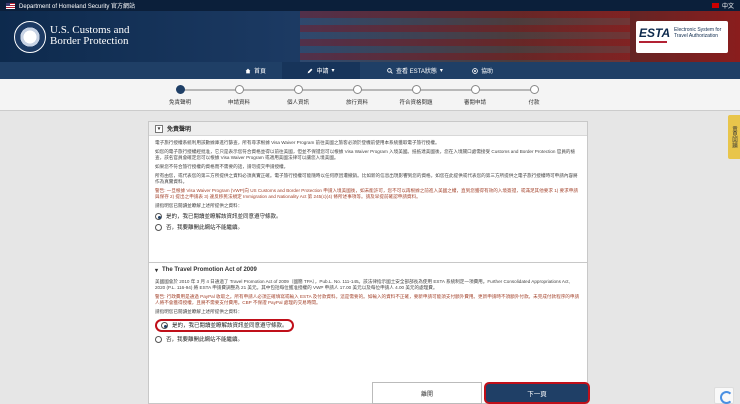 This screenshot has height=404, width=740. I want to click on nav-help-label: 協助, so click(487, 72).